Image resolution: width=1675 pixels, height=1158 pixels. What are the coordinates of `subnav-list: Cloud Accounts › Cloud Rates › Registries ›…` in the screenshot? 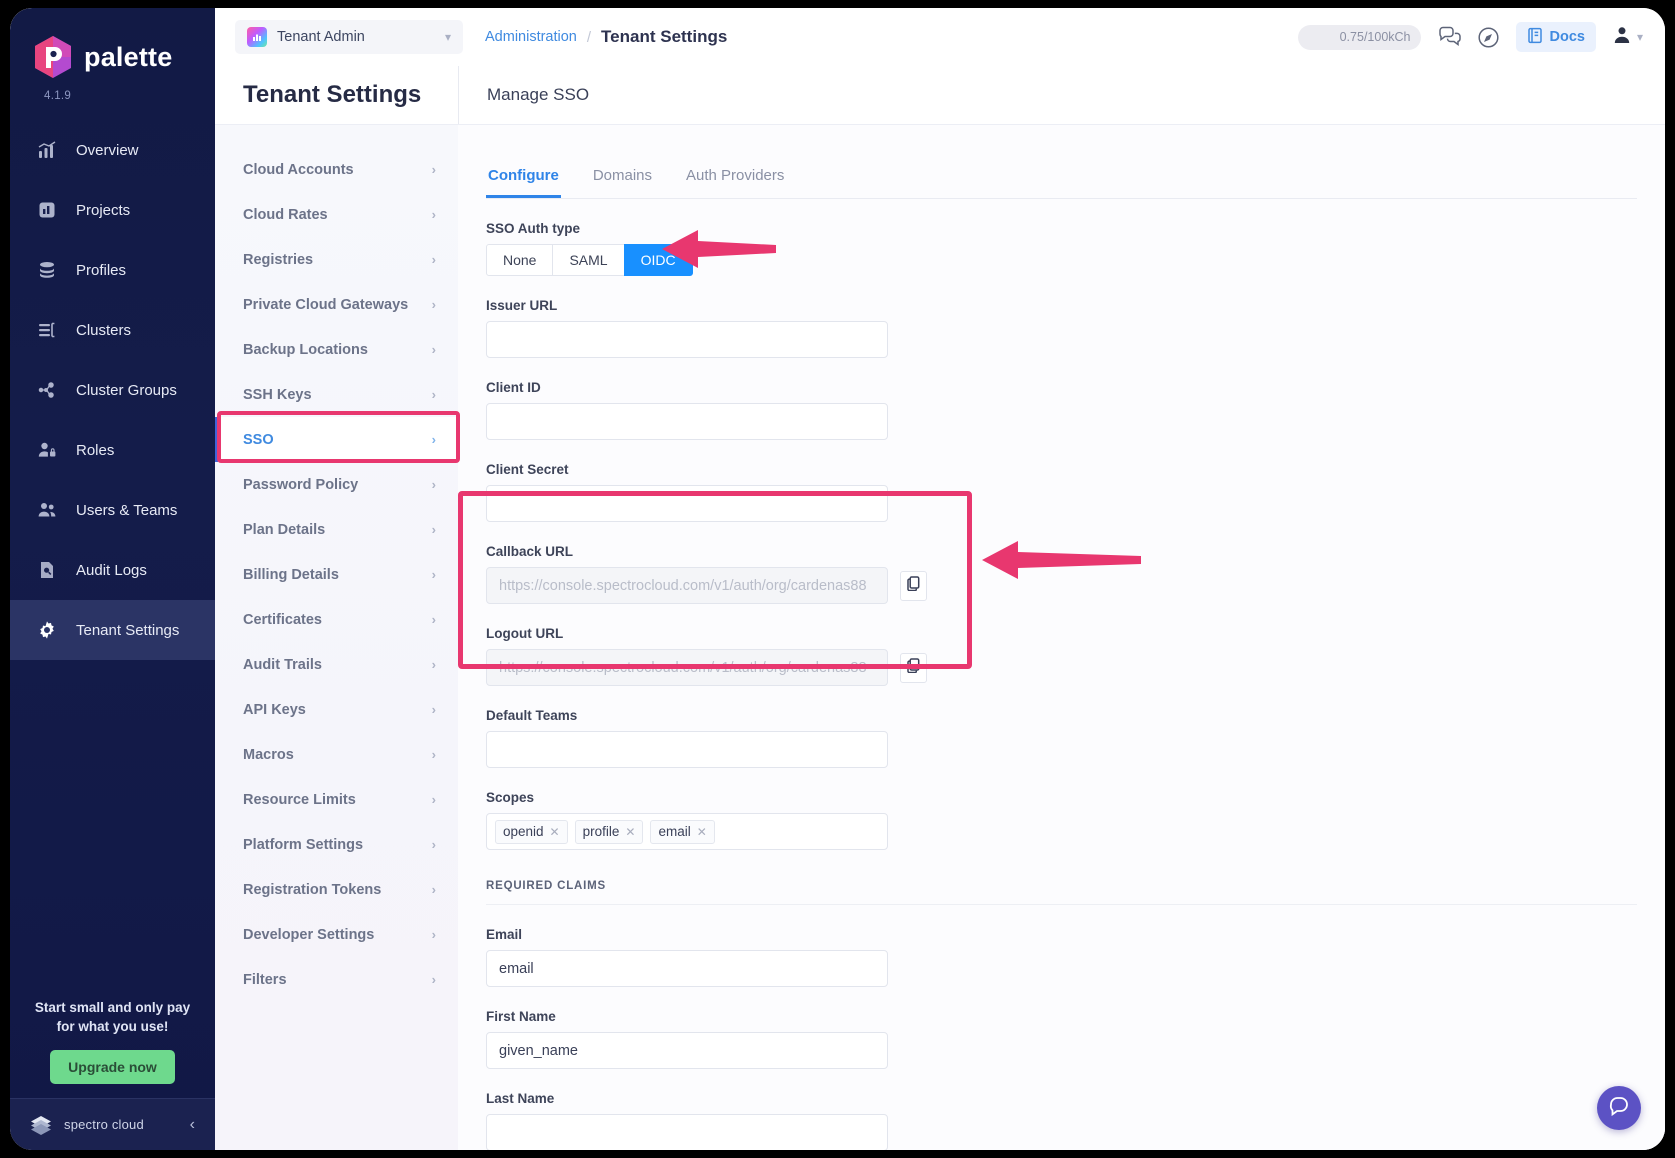 It's located at (336, 637).